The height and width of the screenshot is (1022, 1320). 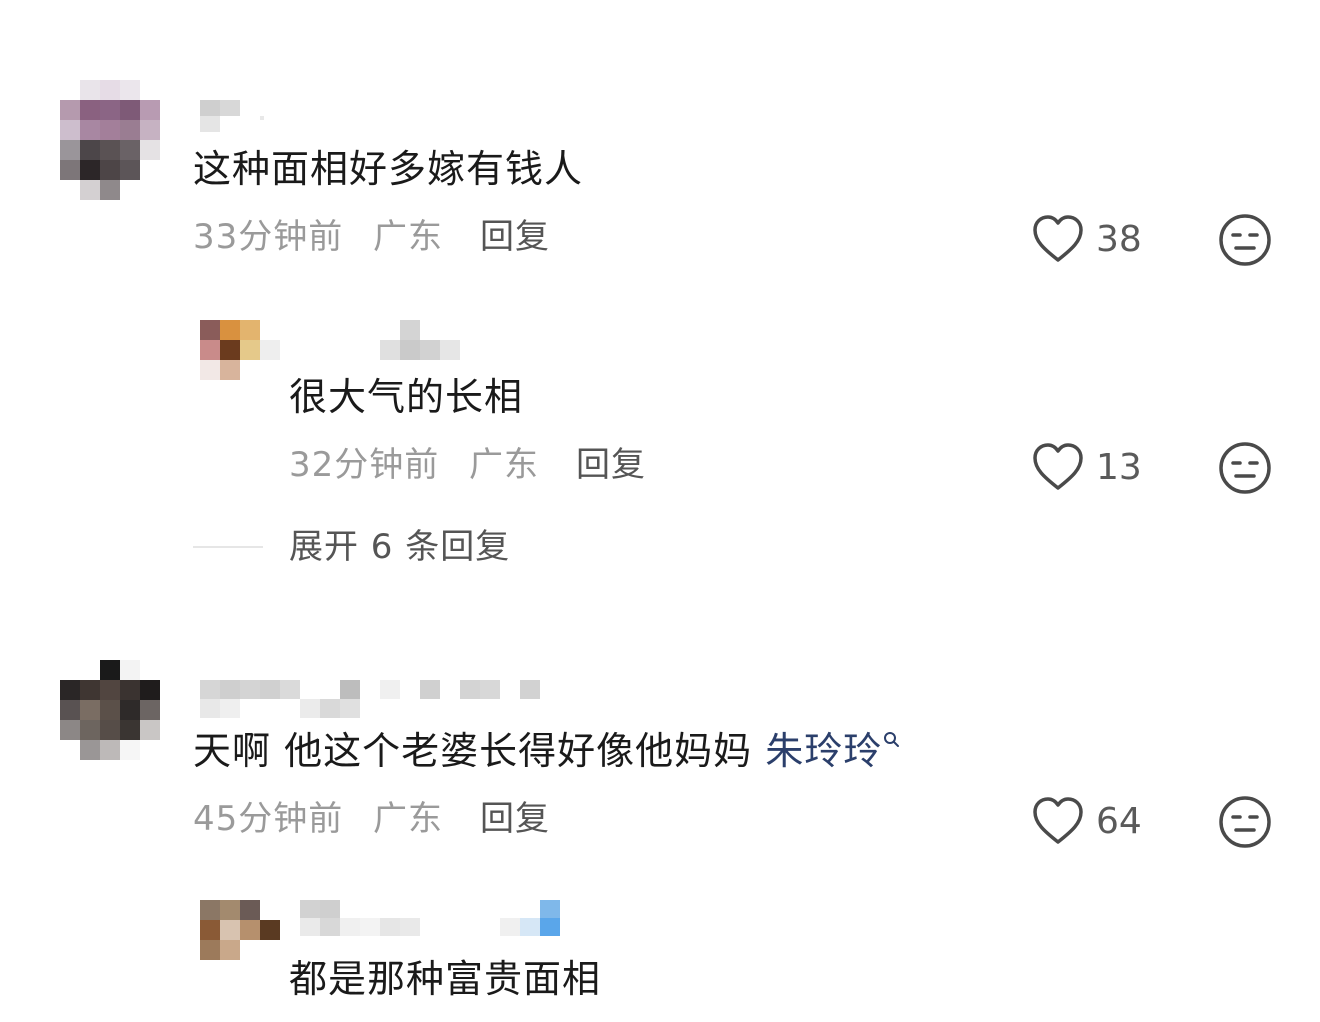 I want to click on reply-location: 广东, so click(x=504, y=465).